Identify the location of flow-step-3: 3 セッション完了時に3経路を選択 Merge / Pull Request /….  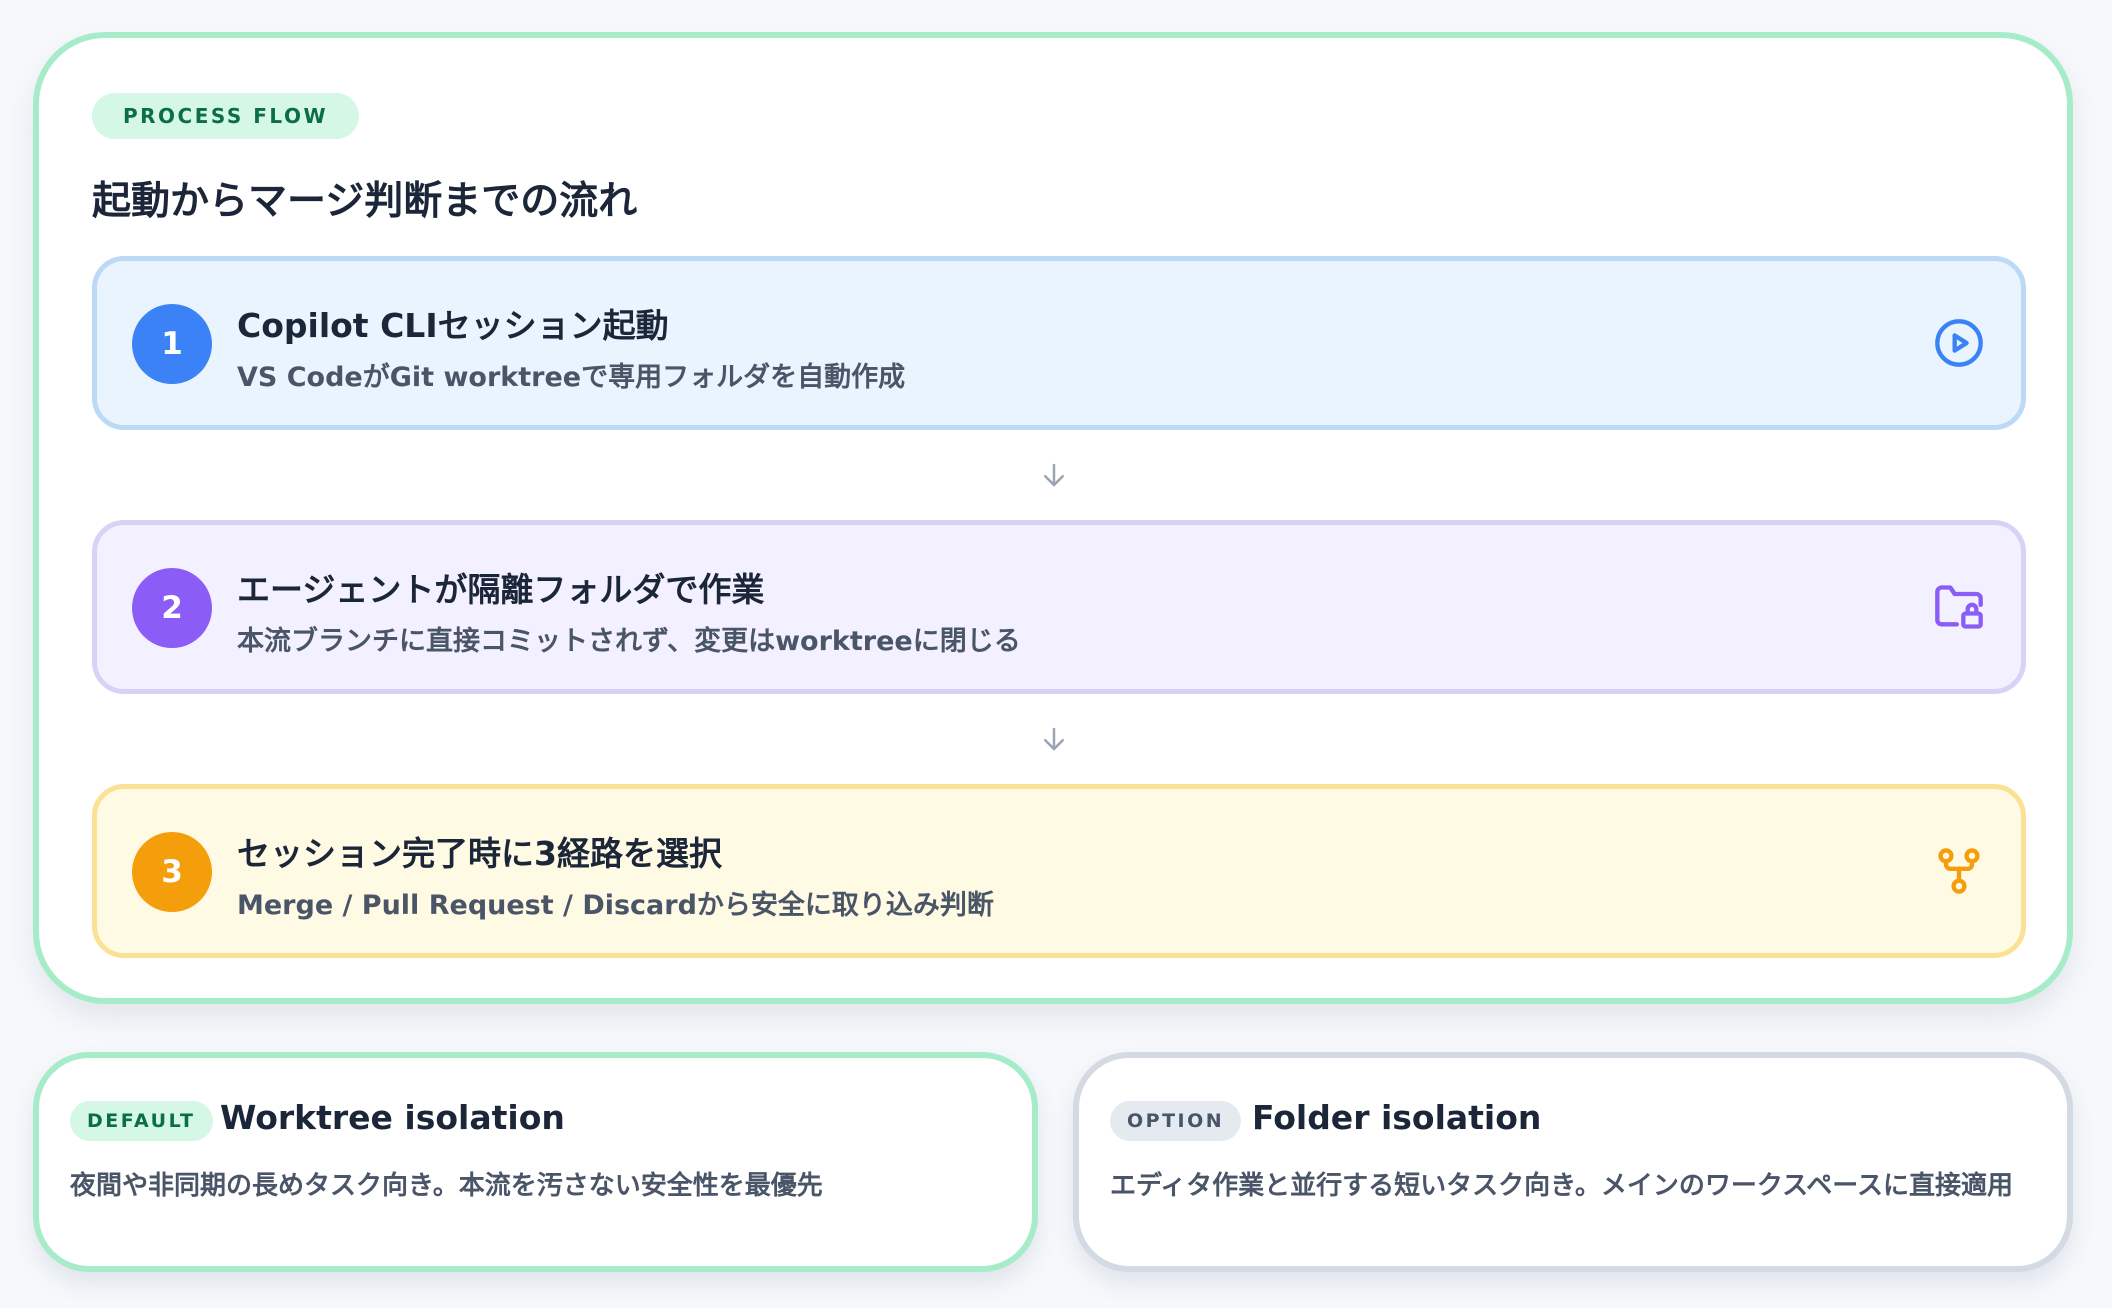
(1059, 871).